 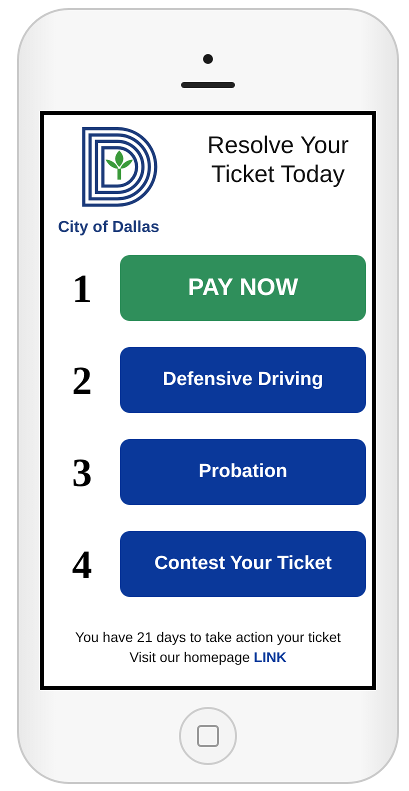 I want to click on step-number: 2, so click(x=82, y=380).